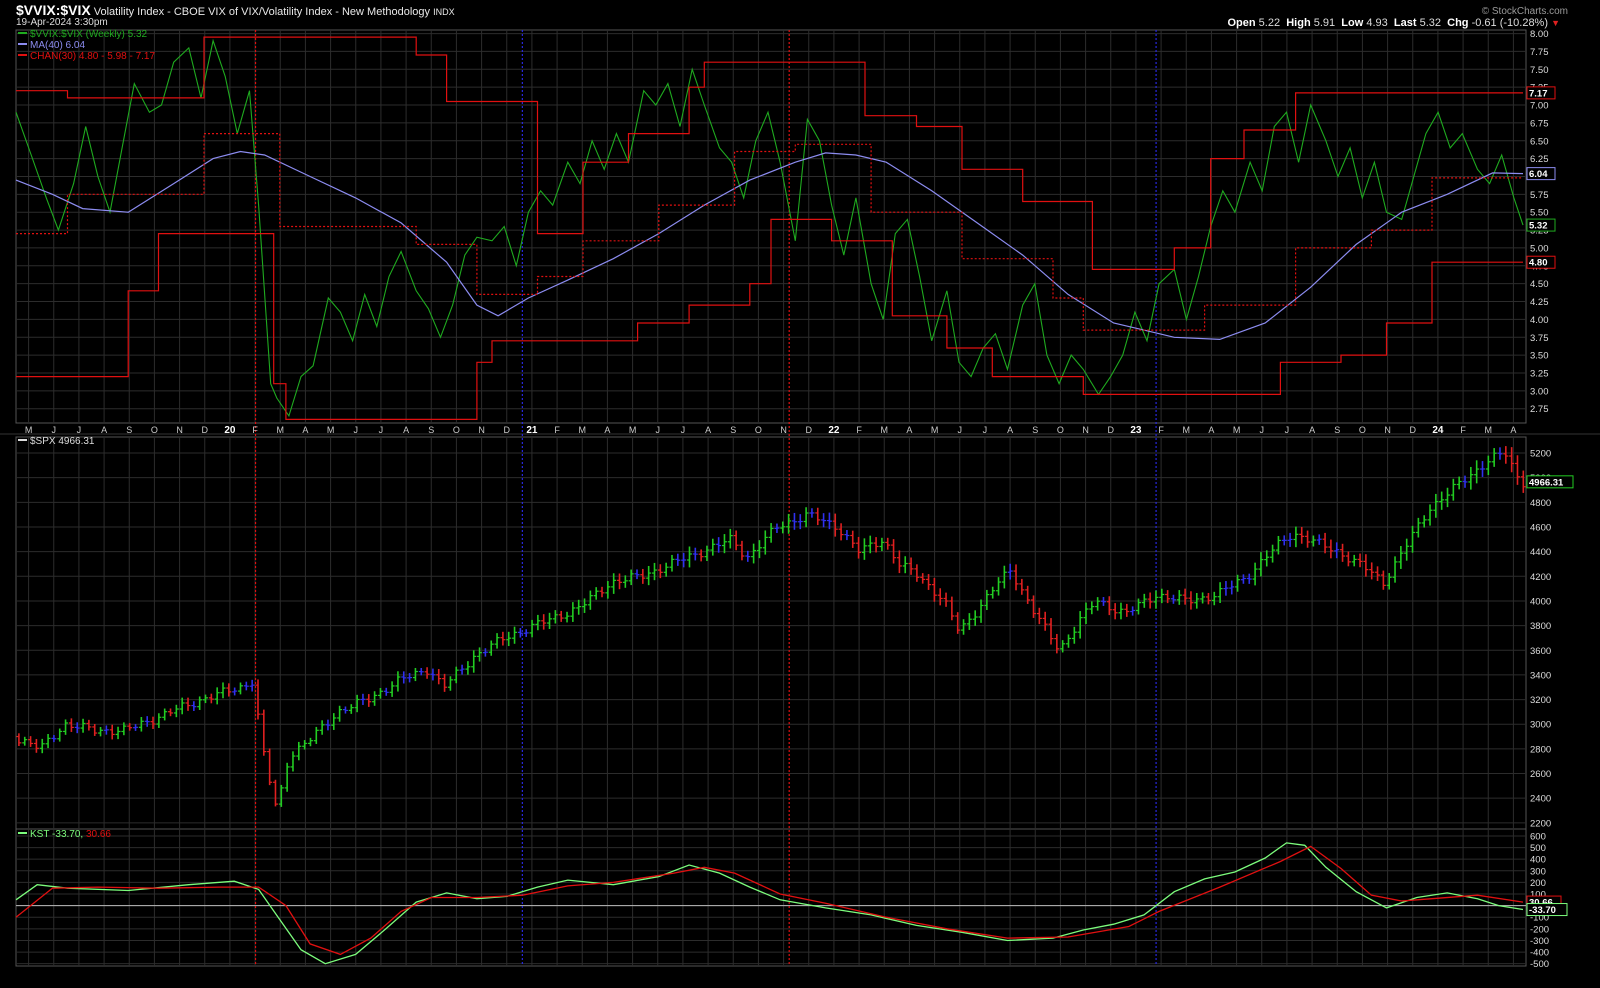  What do you see at coordinates (1539, 356) in the screenshot?
I see `y-tick-label: 3.50` at bounding box center [1539, 356].